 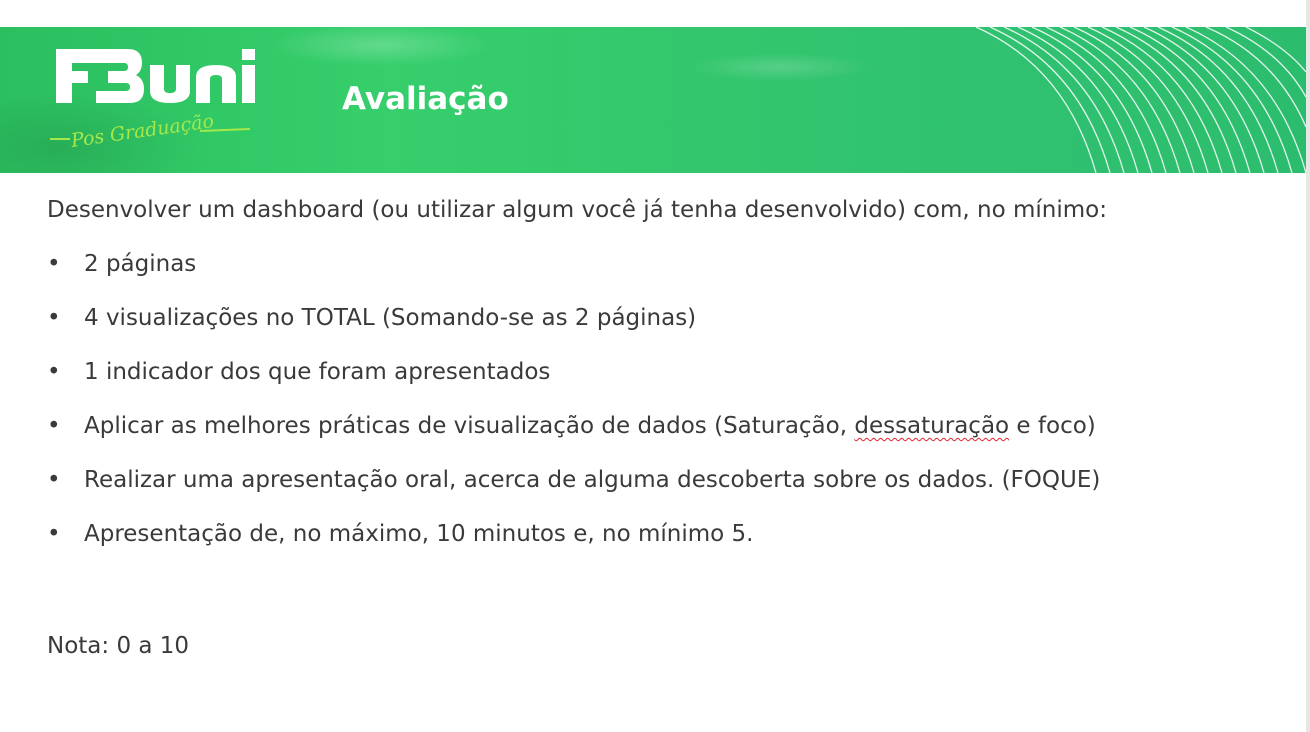 I want to click on list-item-text-end: e foco), so click(x=1052, y=426).